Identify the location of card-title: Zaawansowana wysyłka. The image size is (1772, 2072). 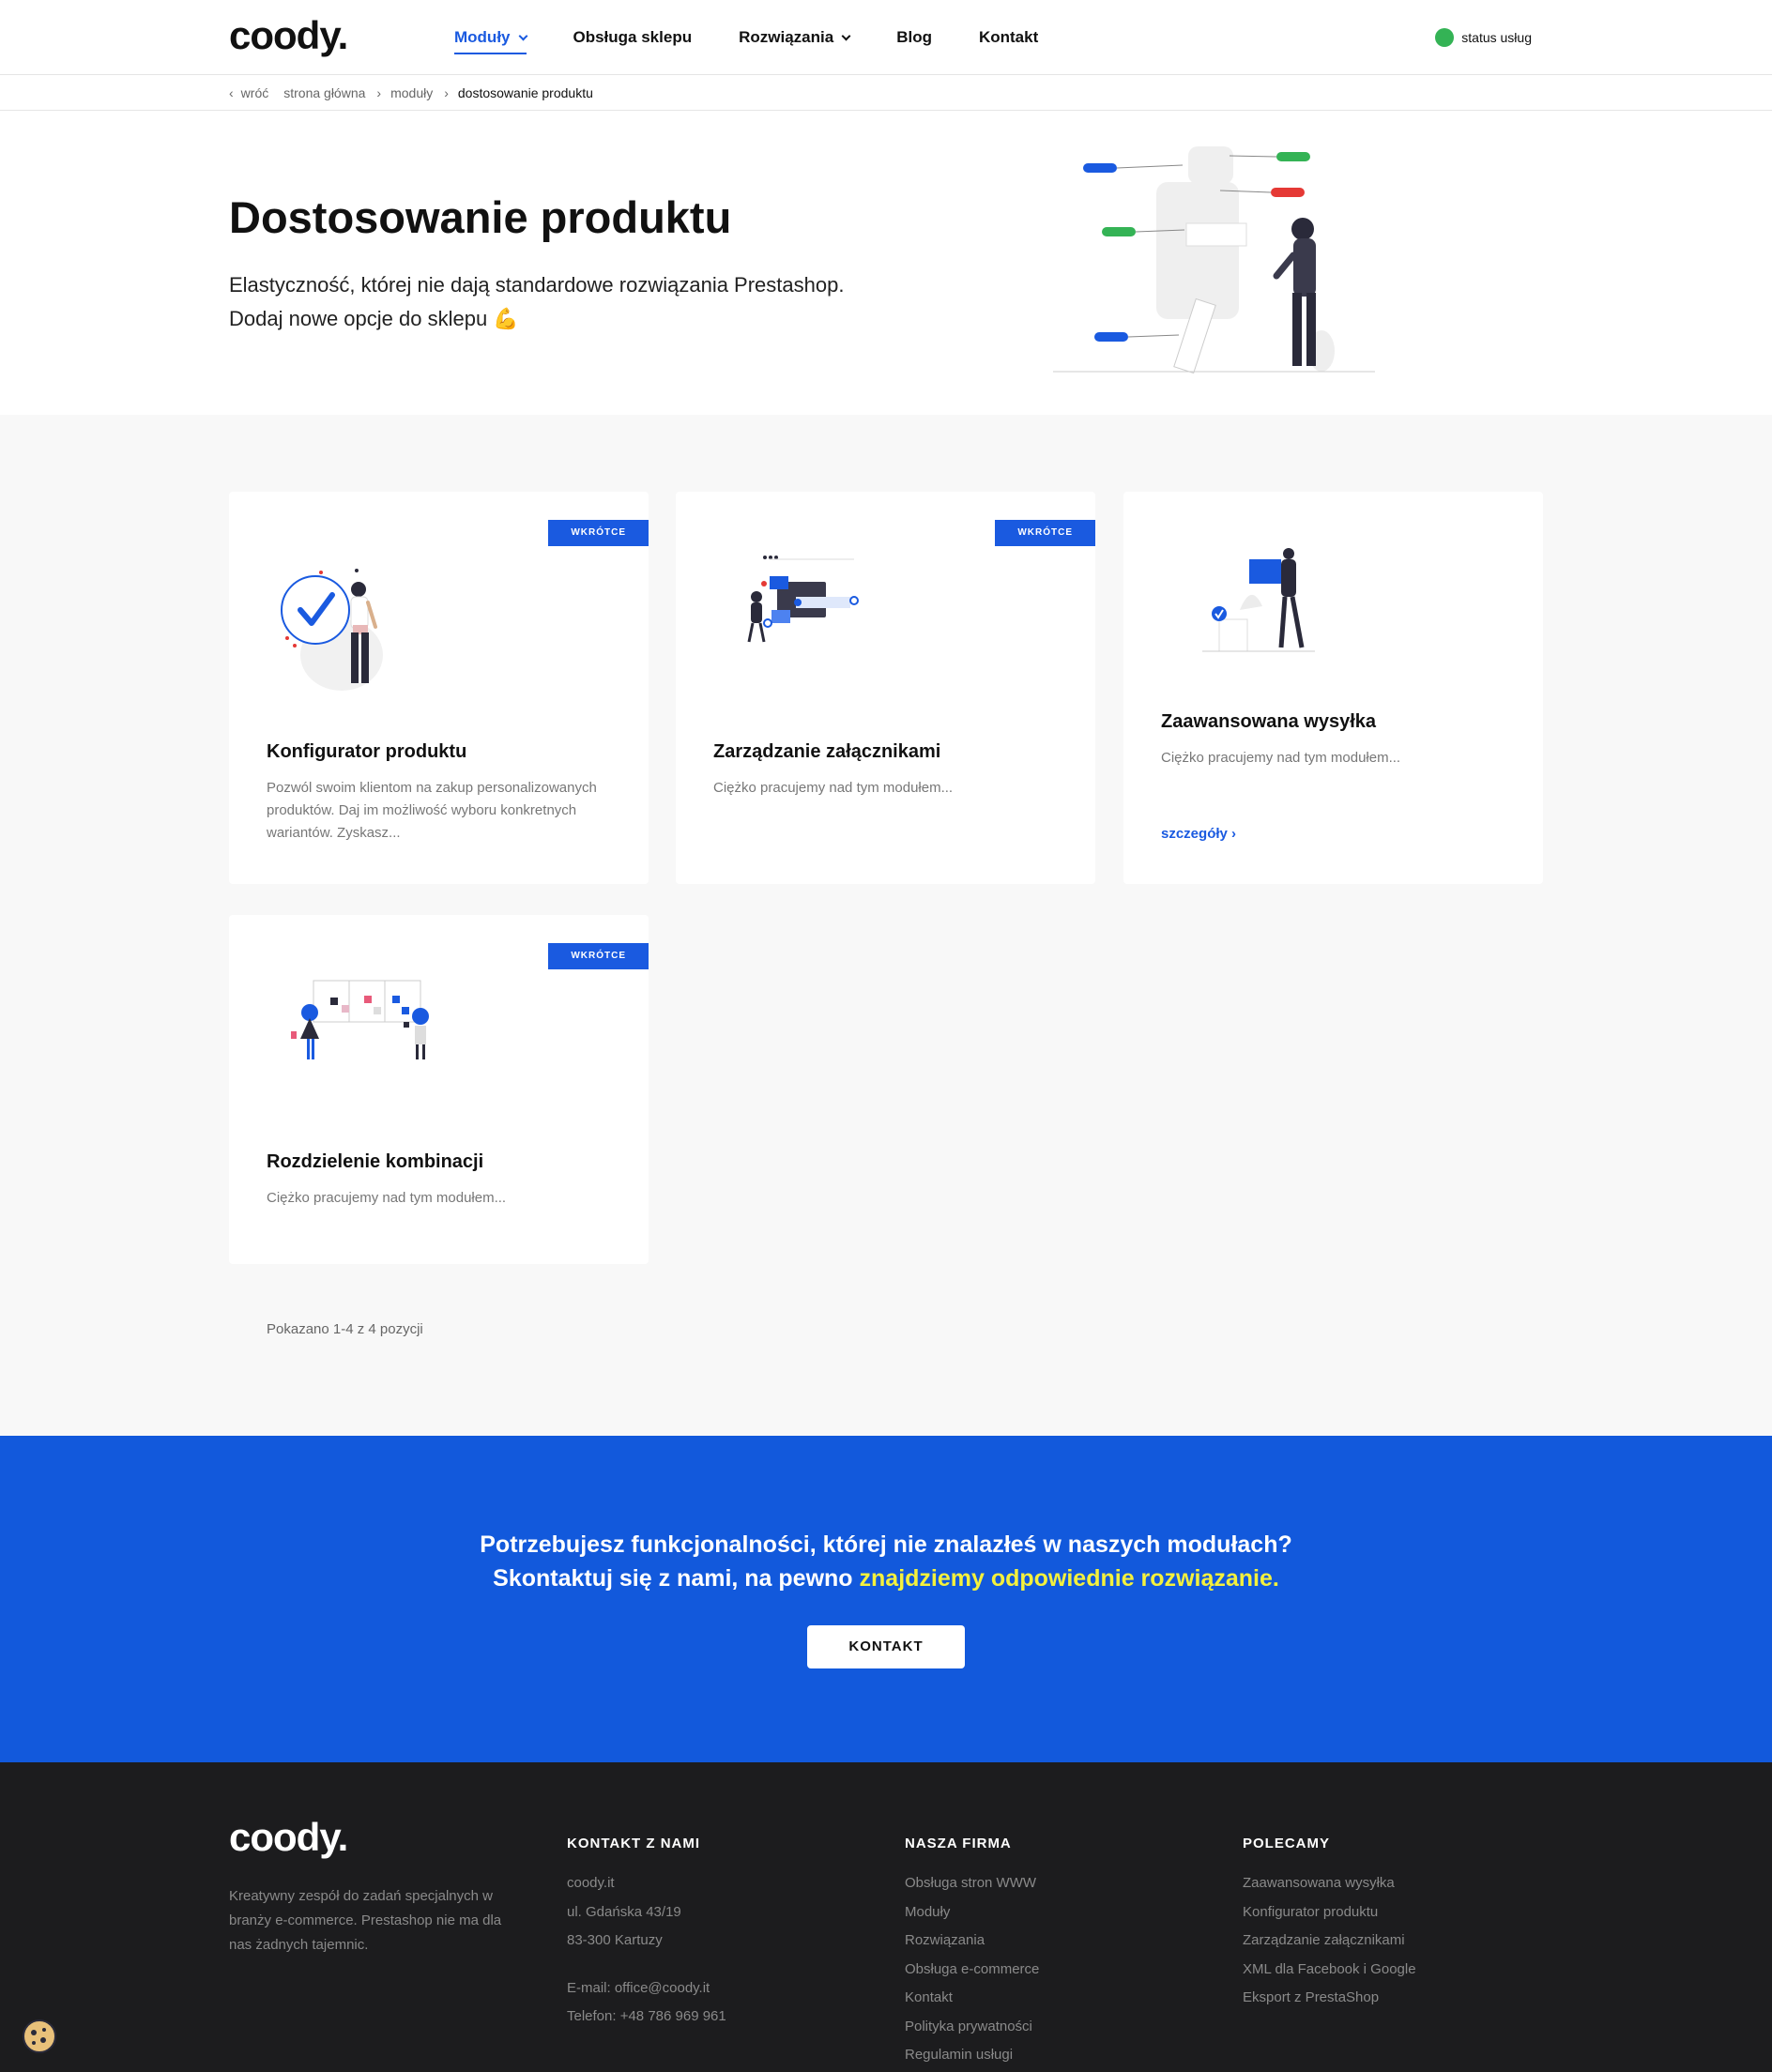
(1268, 722).